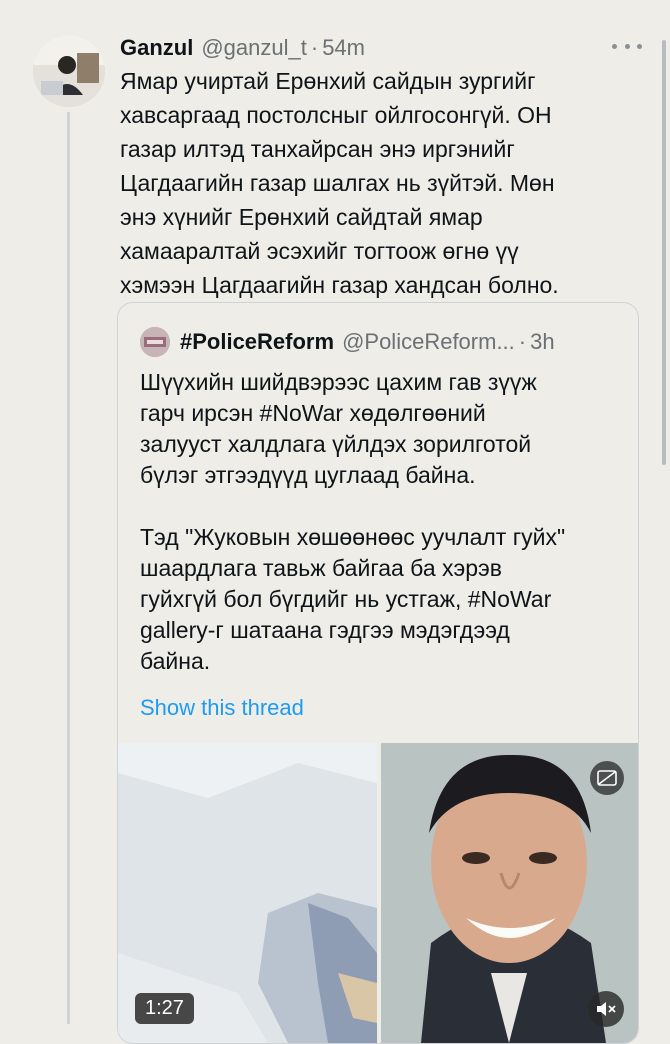 The image size is (670, 1044). What do you see at coordinates (69, 71) in the screenshot?
I see `author-avatar` at bounding box center [69, 71].